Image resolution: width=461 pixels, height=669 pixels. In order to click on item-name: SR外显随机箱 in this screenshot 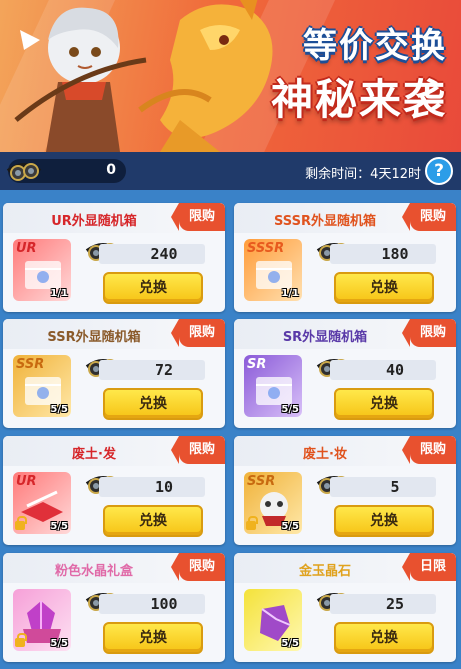, I will do `click(325, 337)`.